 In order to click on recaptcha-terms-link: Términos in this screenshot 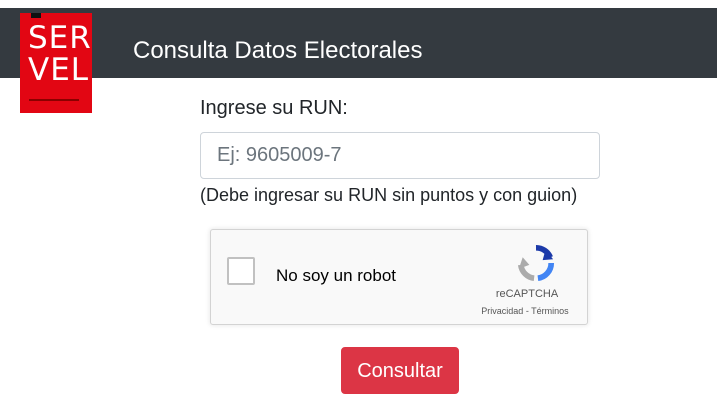, I will do `click(550, 311)`.